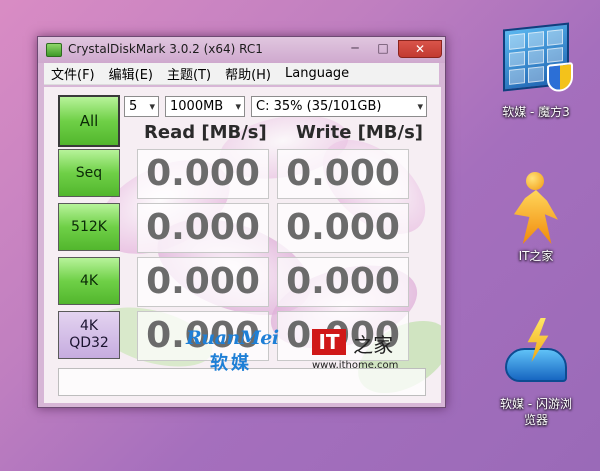  What do you see at coordinates (536, 404) in the screenshot?
I see `desktop-label-browser-1: 软媒 - 闪游浏` at bounding box center [536, 404].